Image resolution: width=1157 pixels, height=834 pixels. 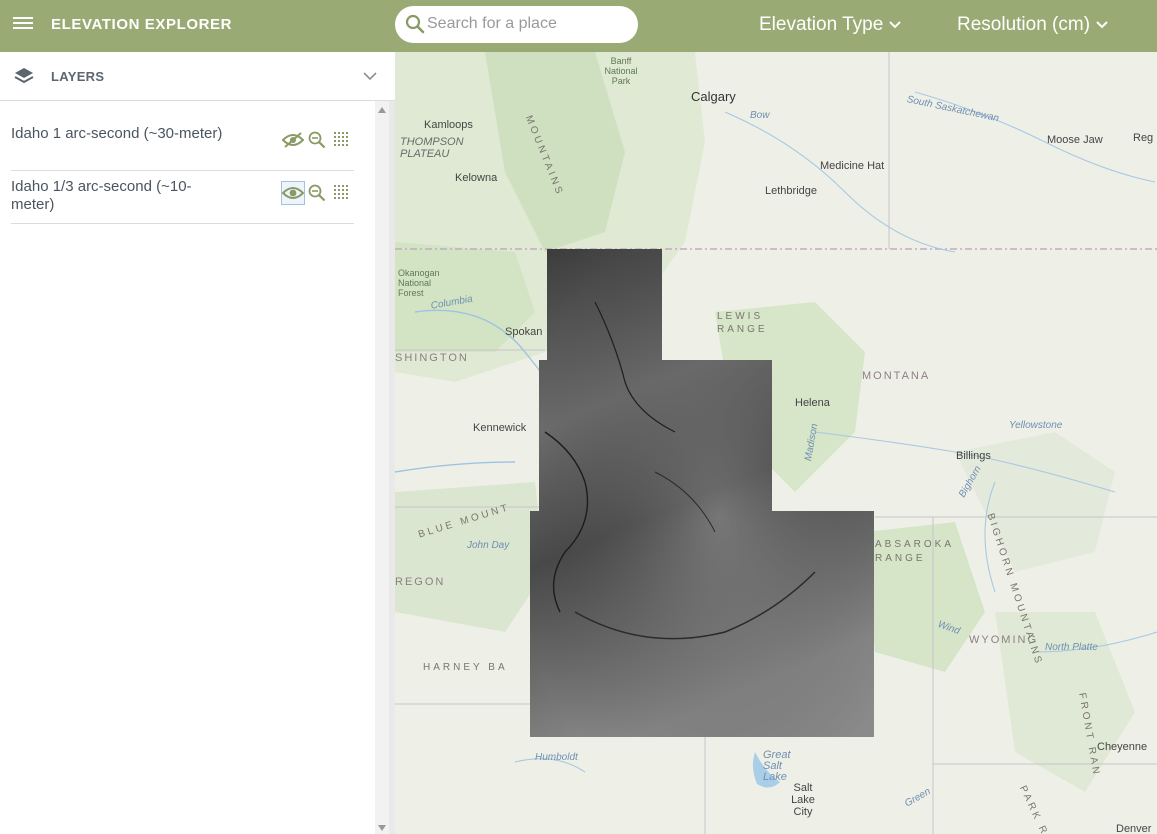 What do you see at coordinates (621, 71) in the screenshot?
I see `map-label-banff-national-park: Banff National Park` at bounding box center [621, 71].